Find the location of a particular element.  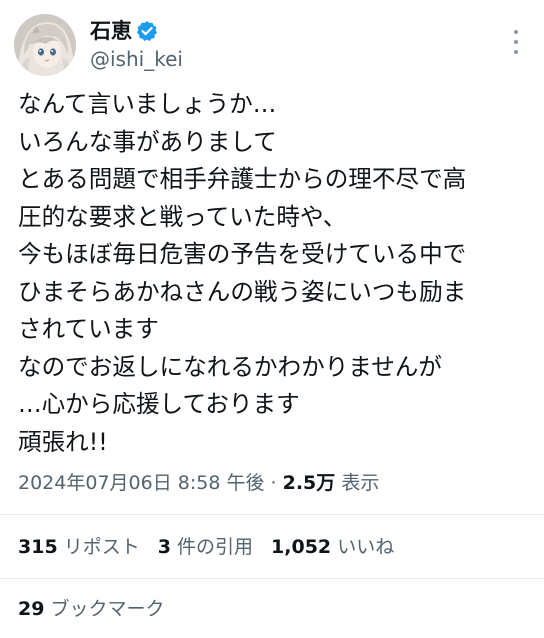

display-name-row: 石恵 is located at coordinates (136, 31).